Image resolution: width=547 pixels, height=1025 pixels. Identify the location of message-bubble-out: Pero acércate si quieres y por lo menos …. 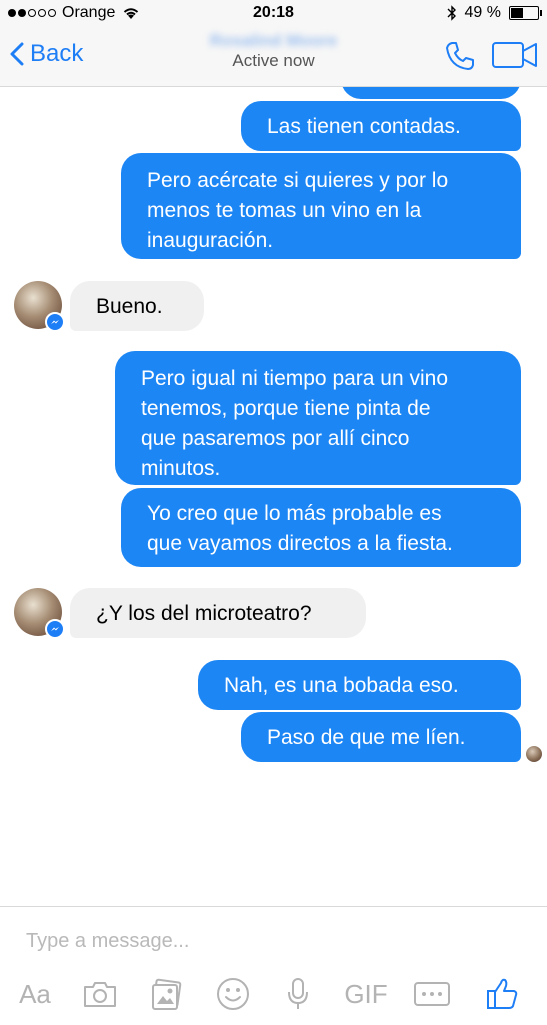
(321, 206).